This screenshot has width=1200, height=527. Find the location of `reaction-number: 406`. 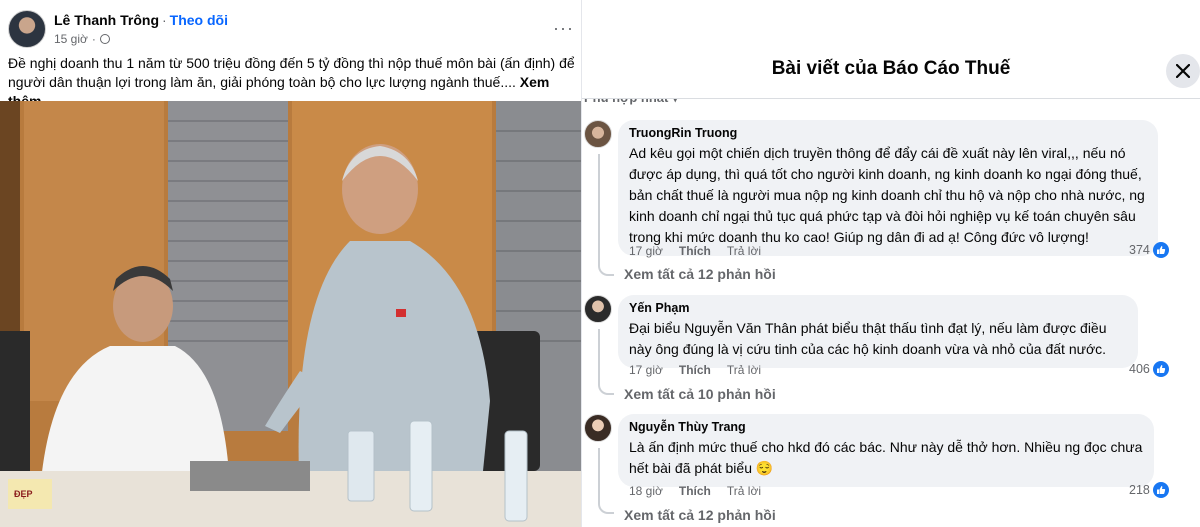

reaction-number: 406 is located at coordinates (1139, 369).